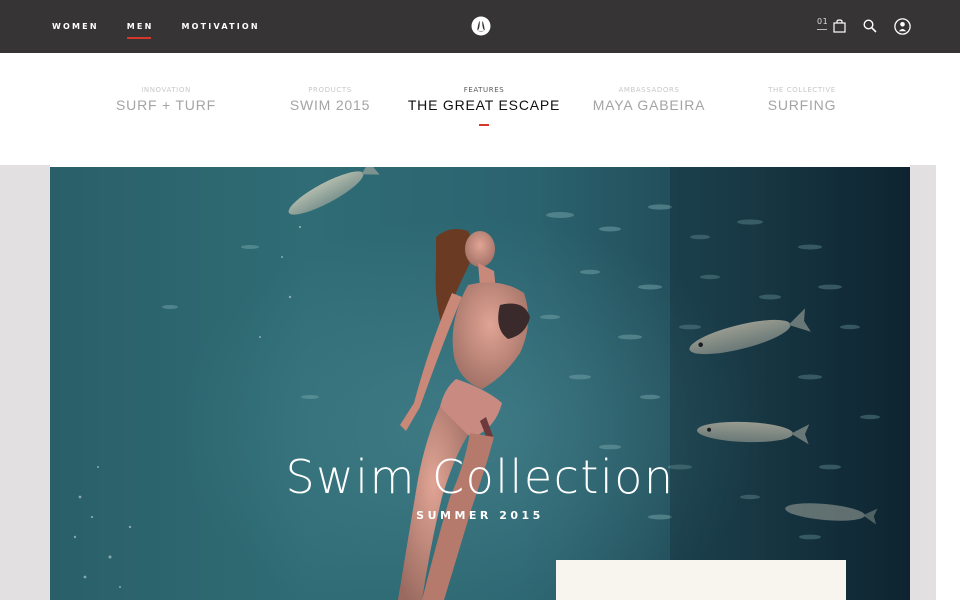 This screenshot has height=600, width=960. I want to click on category-title: SWIM 2015, so click(330, 105).